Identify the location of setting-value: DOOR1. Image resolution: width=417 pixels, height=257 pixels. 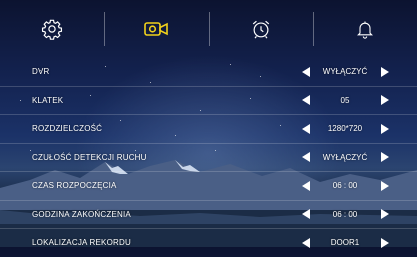
(345, 243).